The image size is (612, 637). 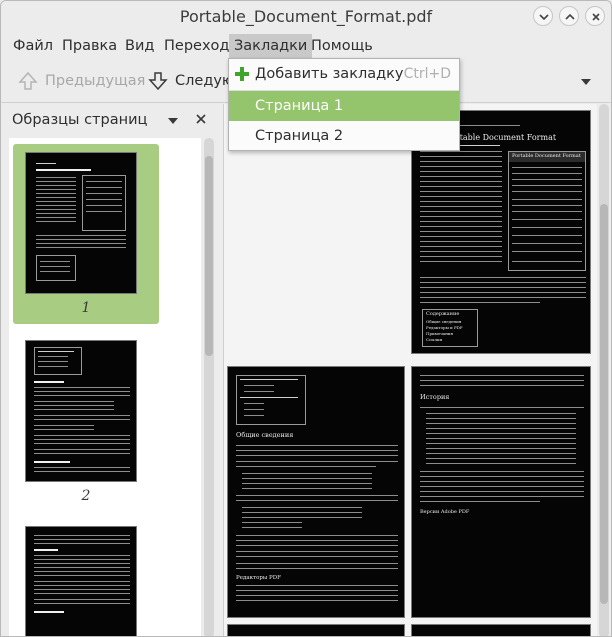 What do you see at coordinates (209, 256) in the screenshot?
I see `sidebar-scrollbar-thumb` at bounding box center [209, 256].